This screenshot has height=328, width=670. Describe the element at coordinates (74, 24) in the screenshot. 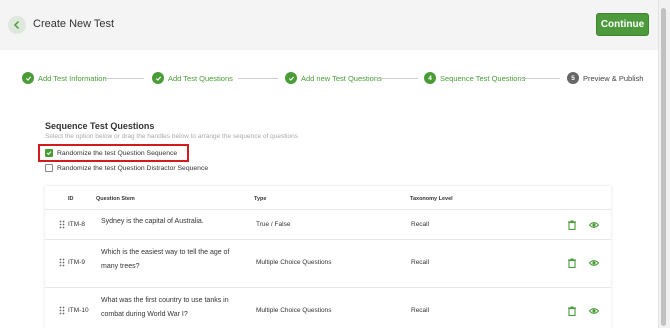

I see `page-title: Create New Test` at that location.